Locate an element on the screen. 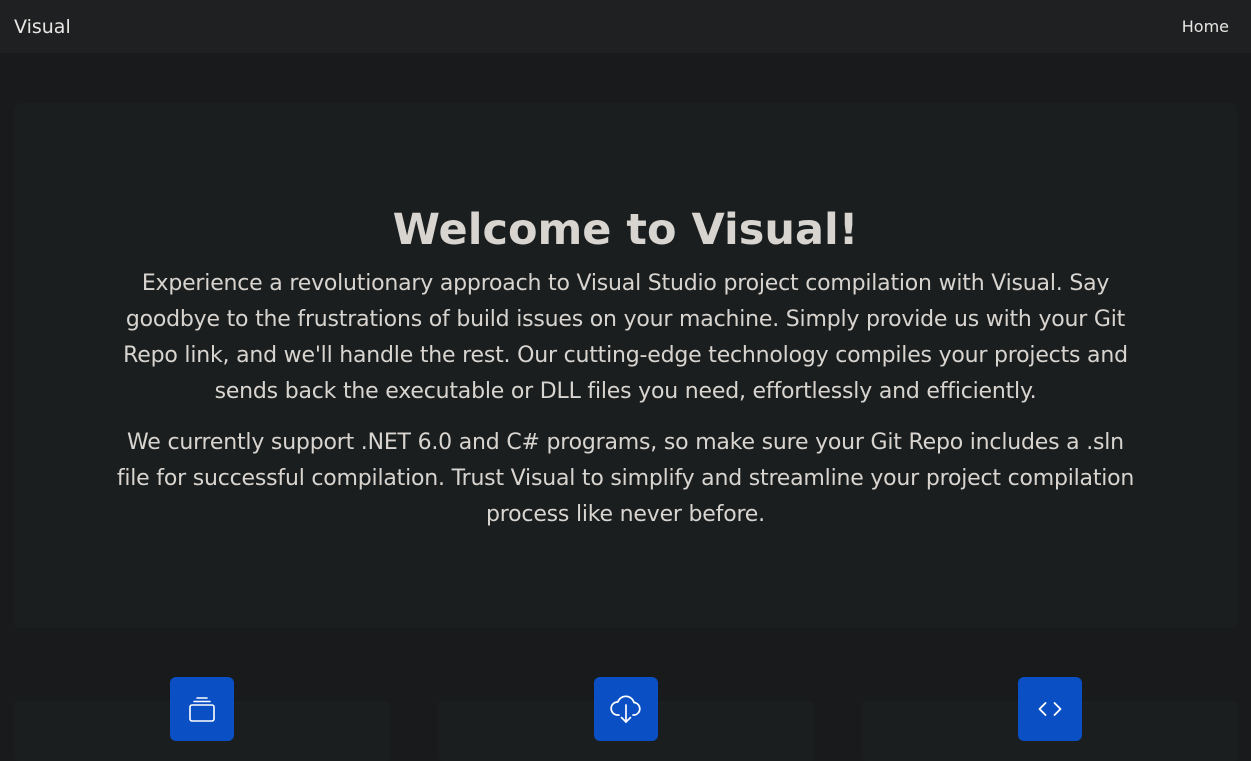 The width and height of the screenshot is (1251, 761). navbar-brand: Visual is located at coordinates (42, 27).